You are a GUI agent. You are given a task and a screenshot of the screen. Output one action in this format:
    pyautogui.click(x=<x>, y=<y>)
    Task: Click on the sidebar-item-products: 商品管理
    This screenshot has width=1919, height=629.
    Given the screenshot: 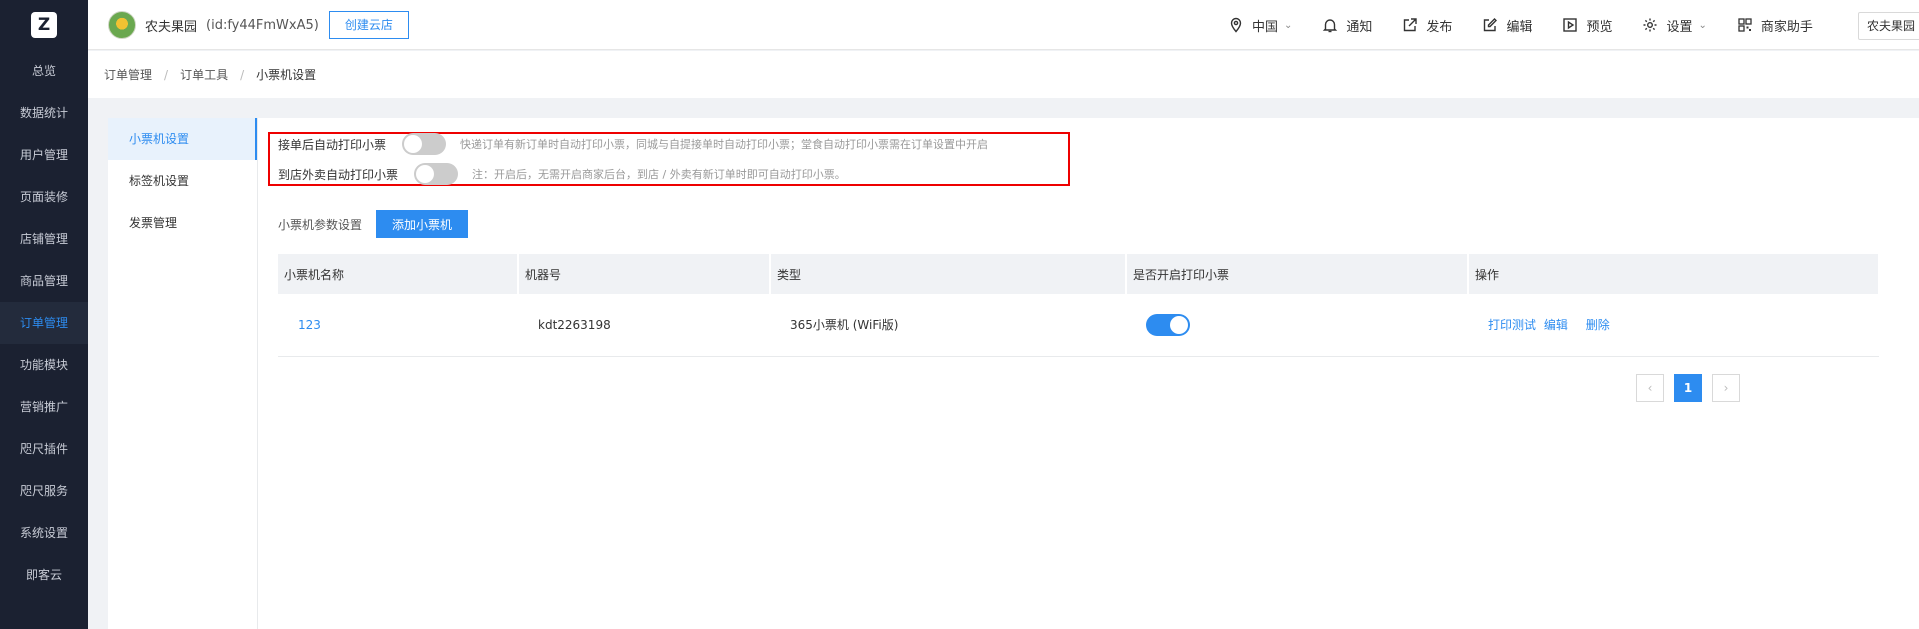 What is the action you would take?
    pyautogui.click(x=44, y=281)
    